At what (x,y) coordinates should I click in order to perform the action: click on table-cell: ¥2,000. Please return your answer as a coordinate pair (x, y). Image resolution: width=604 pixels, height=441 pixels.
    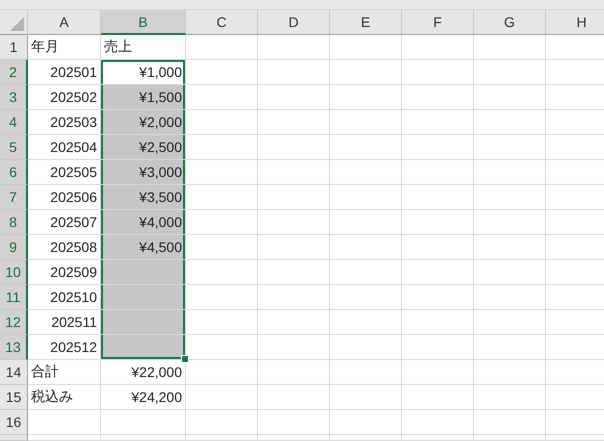
    Looking at the image, I should click on (143, 122).